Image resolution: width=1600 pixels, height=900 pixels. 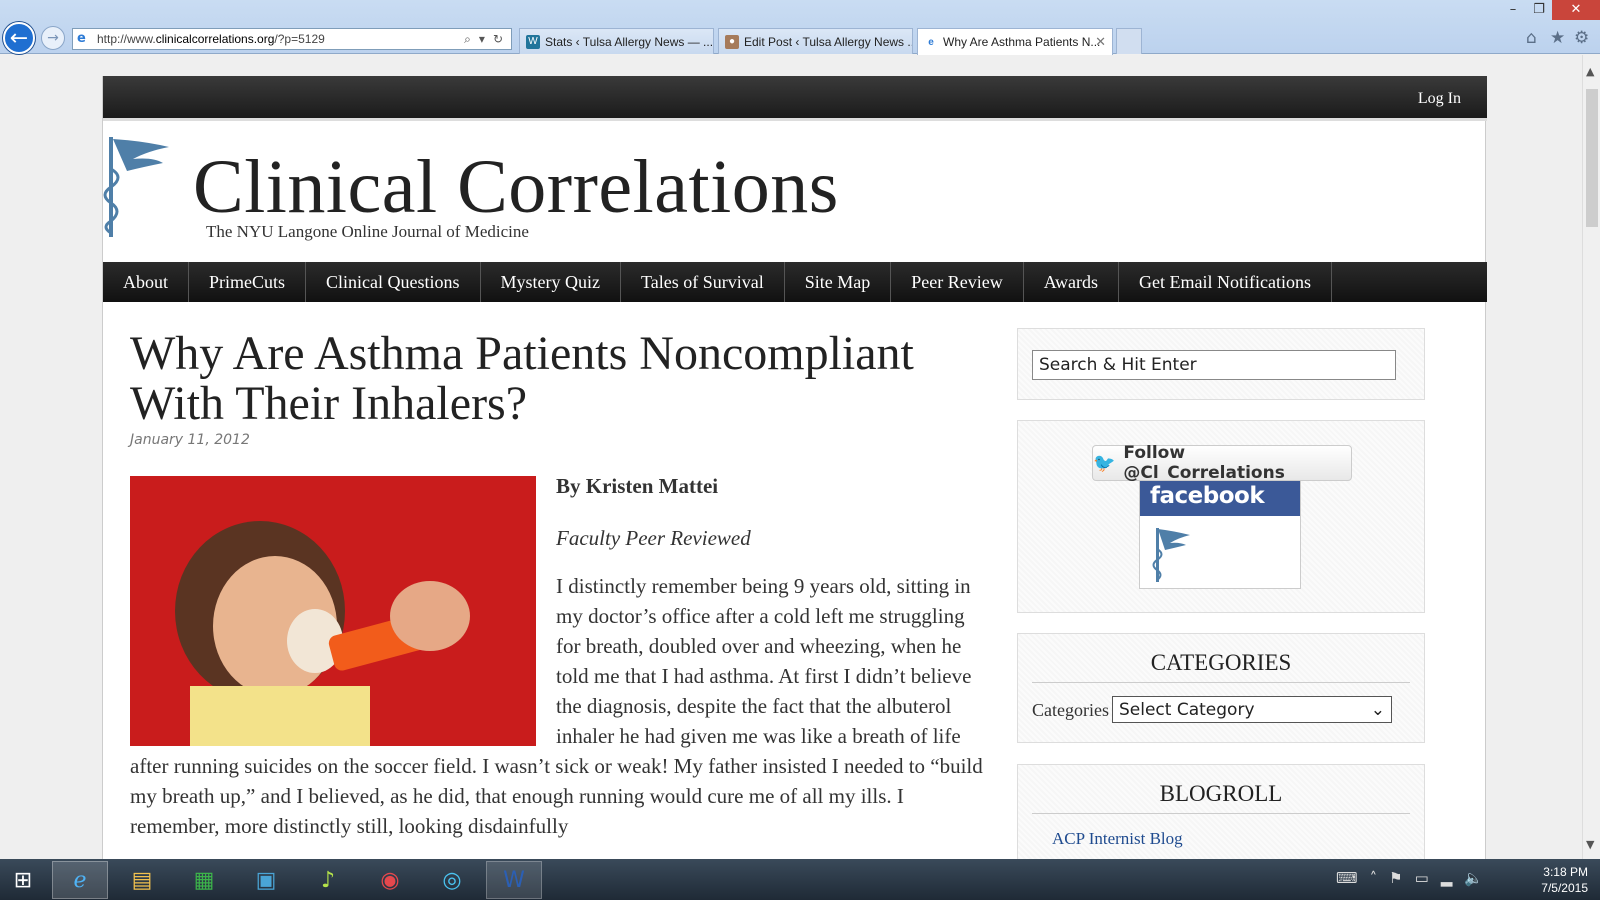 What do you see at coordinates (248, 282) in the screenshot?
I see `nav-primecuts: PrimeCuts` at bounding box center [248, 282].